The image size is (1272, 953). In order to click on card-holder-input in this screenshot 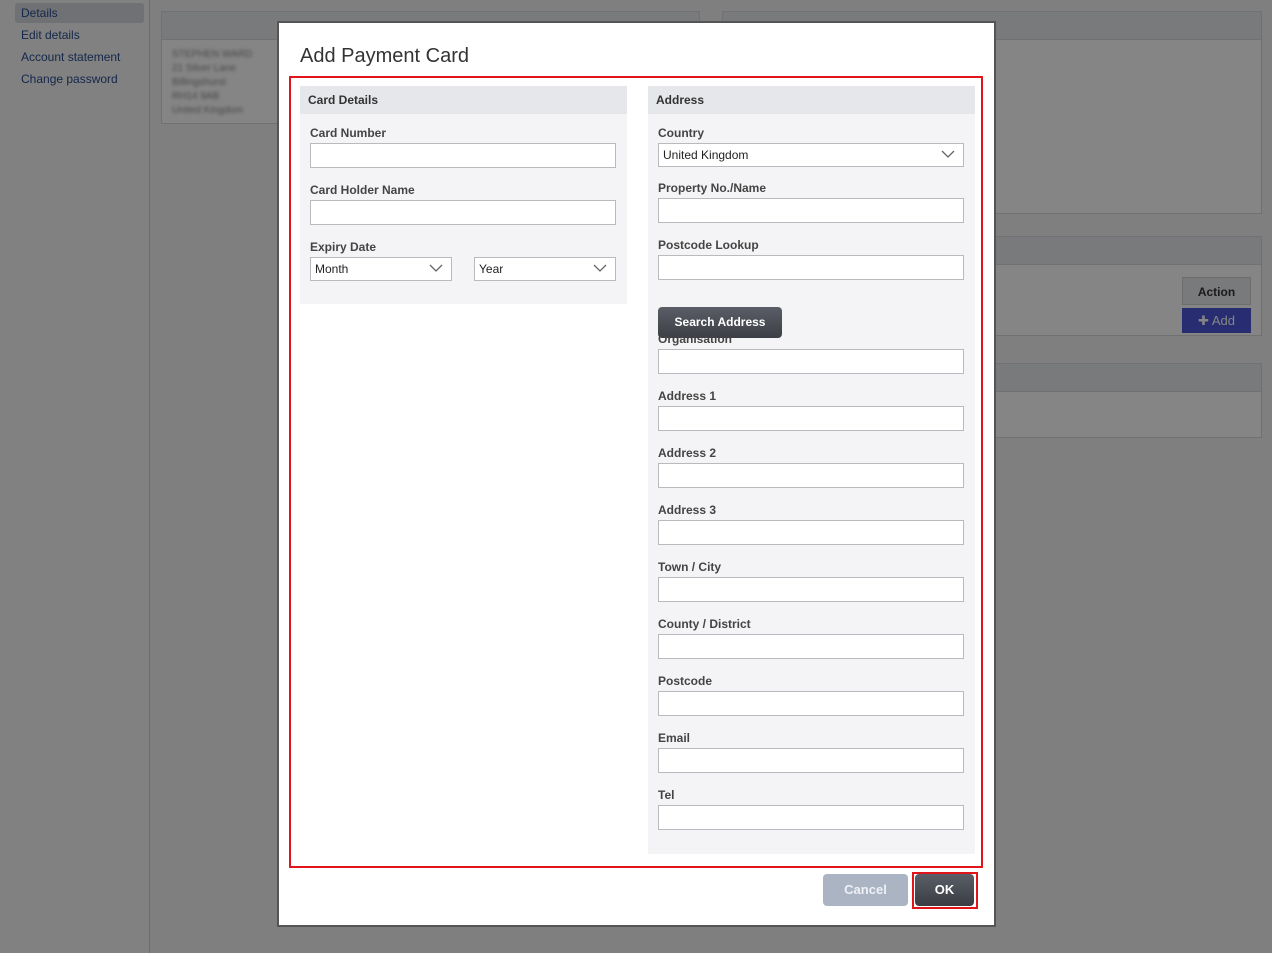, I will do `click(463, 212)`.